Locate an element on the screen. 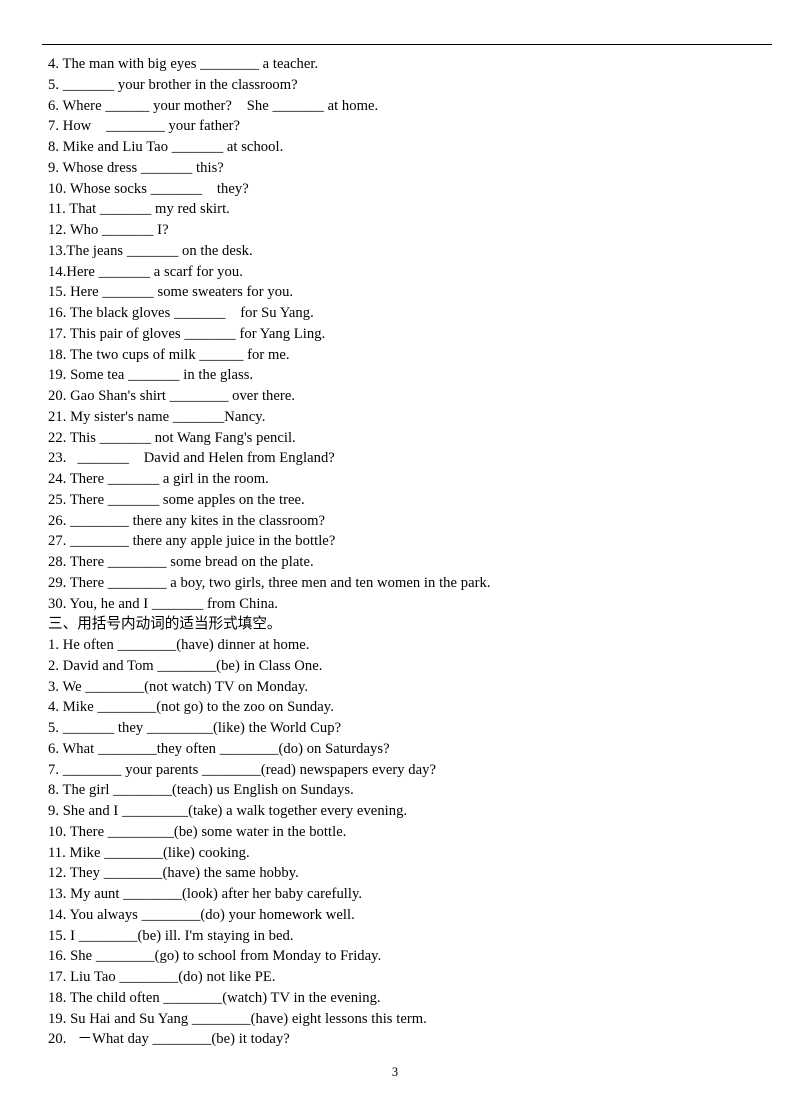 The image size is (790, 1119). question-item: 8. Mike and Liu Tao _______ at school. is located at coordinates (166, 147).